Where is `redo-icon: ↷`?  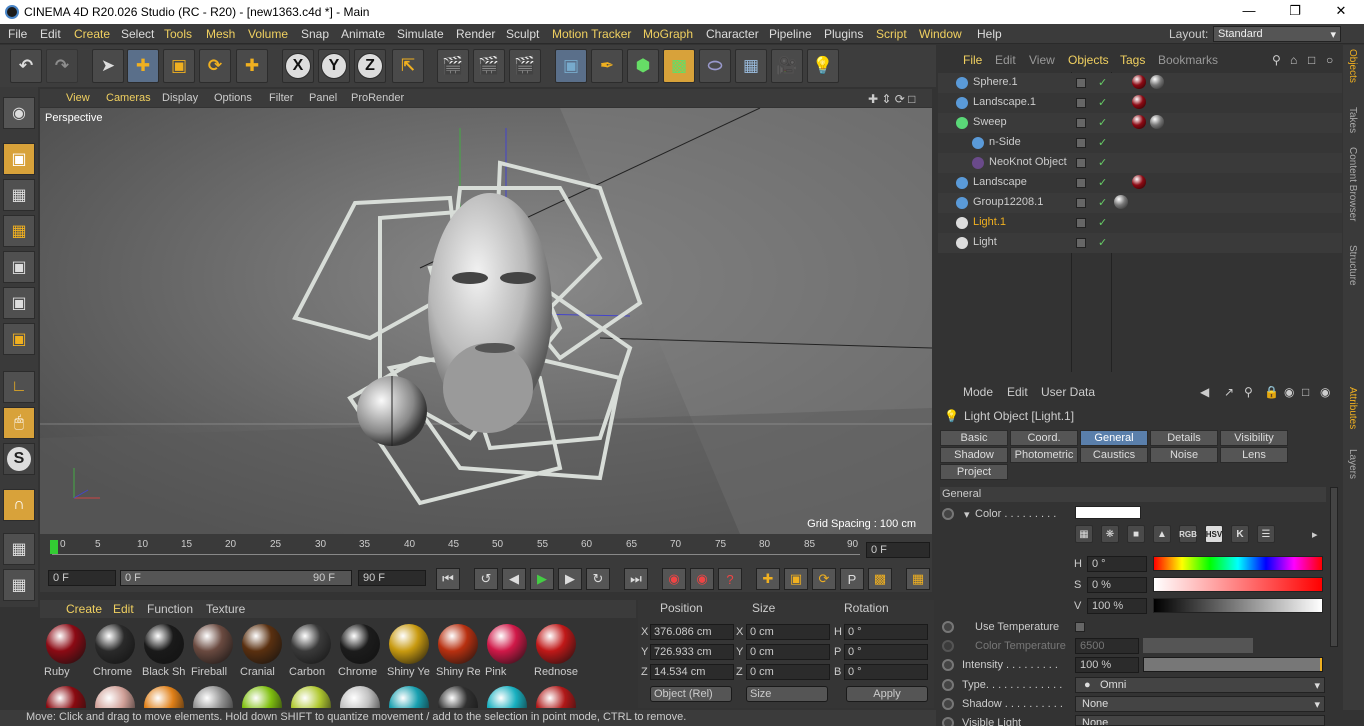 redo-icon: ↷ is located at coordinates (62, 66).